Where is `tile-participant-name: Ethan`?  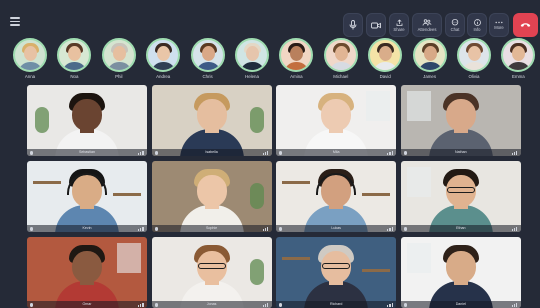
tile-participant-name: Ethan is located at coordinates (461, 228).